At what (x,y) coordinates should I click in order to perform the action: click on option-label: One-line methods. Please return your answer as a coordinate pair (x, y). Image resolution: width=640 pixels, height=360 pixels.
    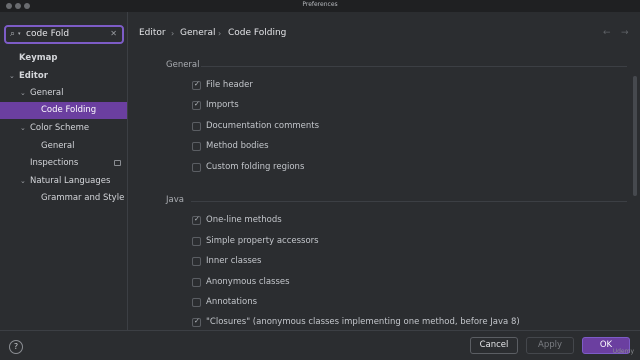
    Looking at the image, I should click on (244, 220).